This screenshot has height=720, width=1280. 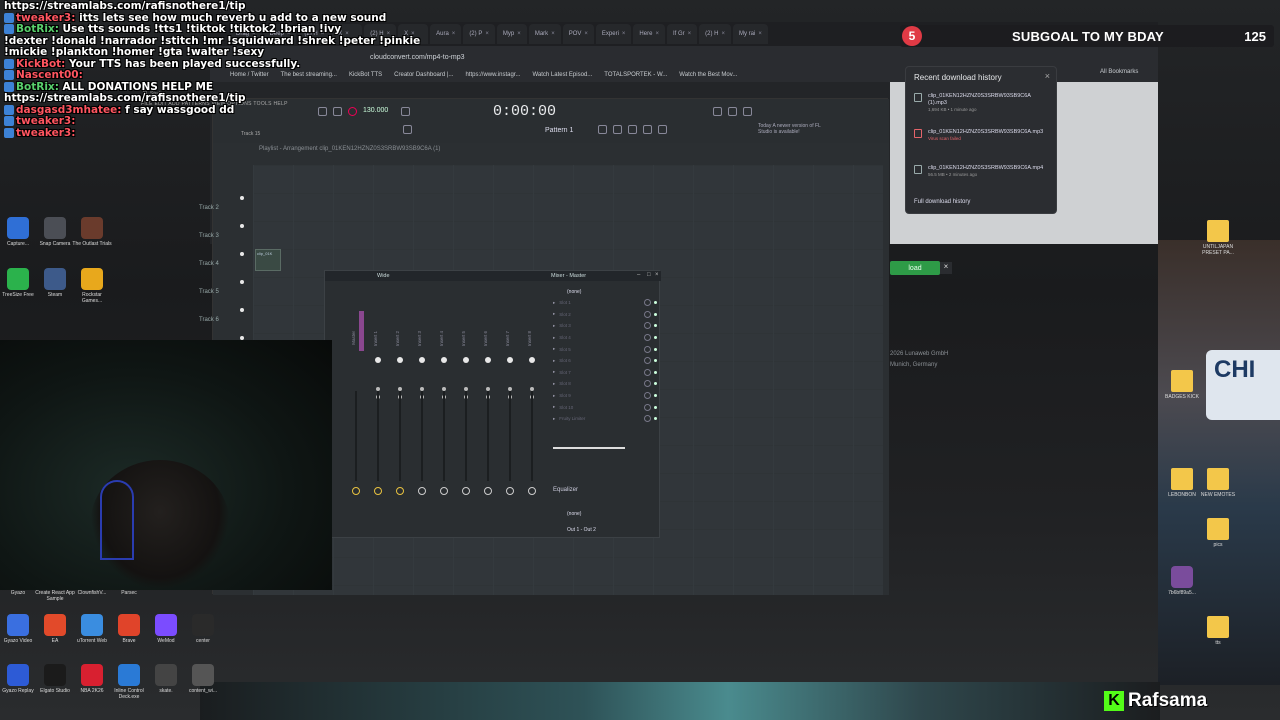 What do you see at coordinates (605, 407) in the screenshot?
I see `effect-slot: ▸ Slot 10` at bounding box center [605, 407].